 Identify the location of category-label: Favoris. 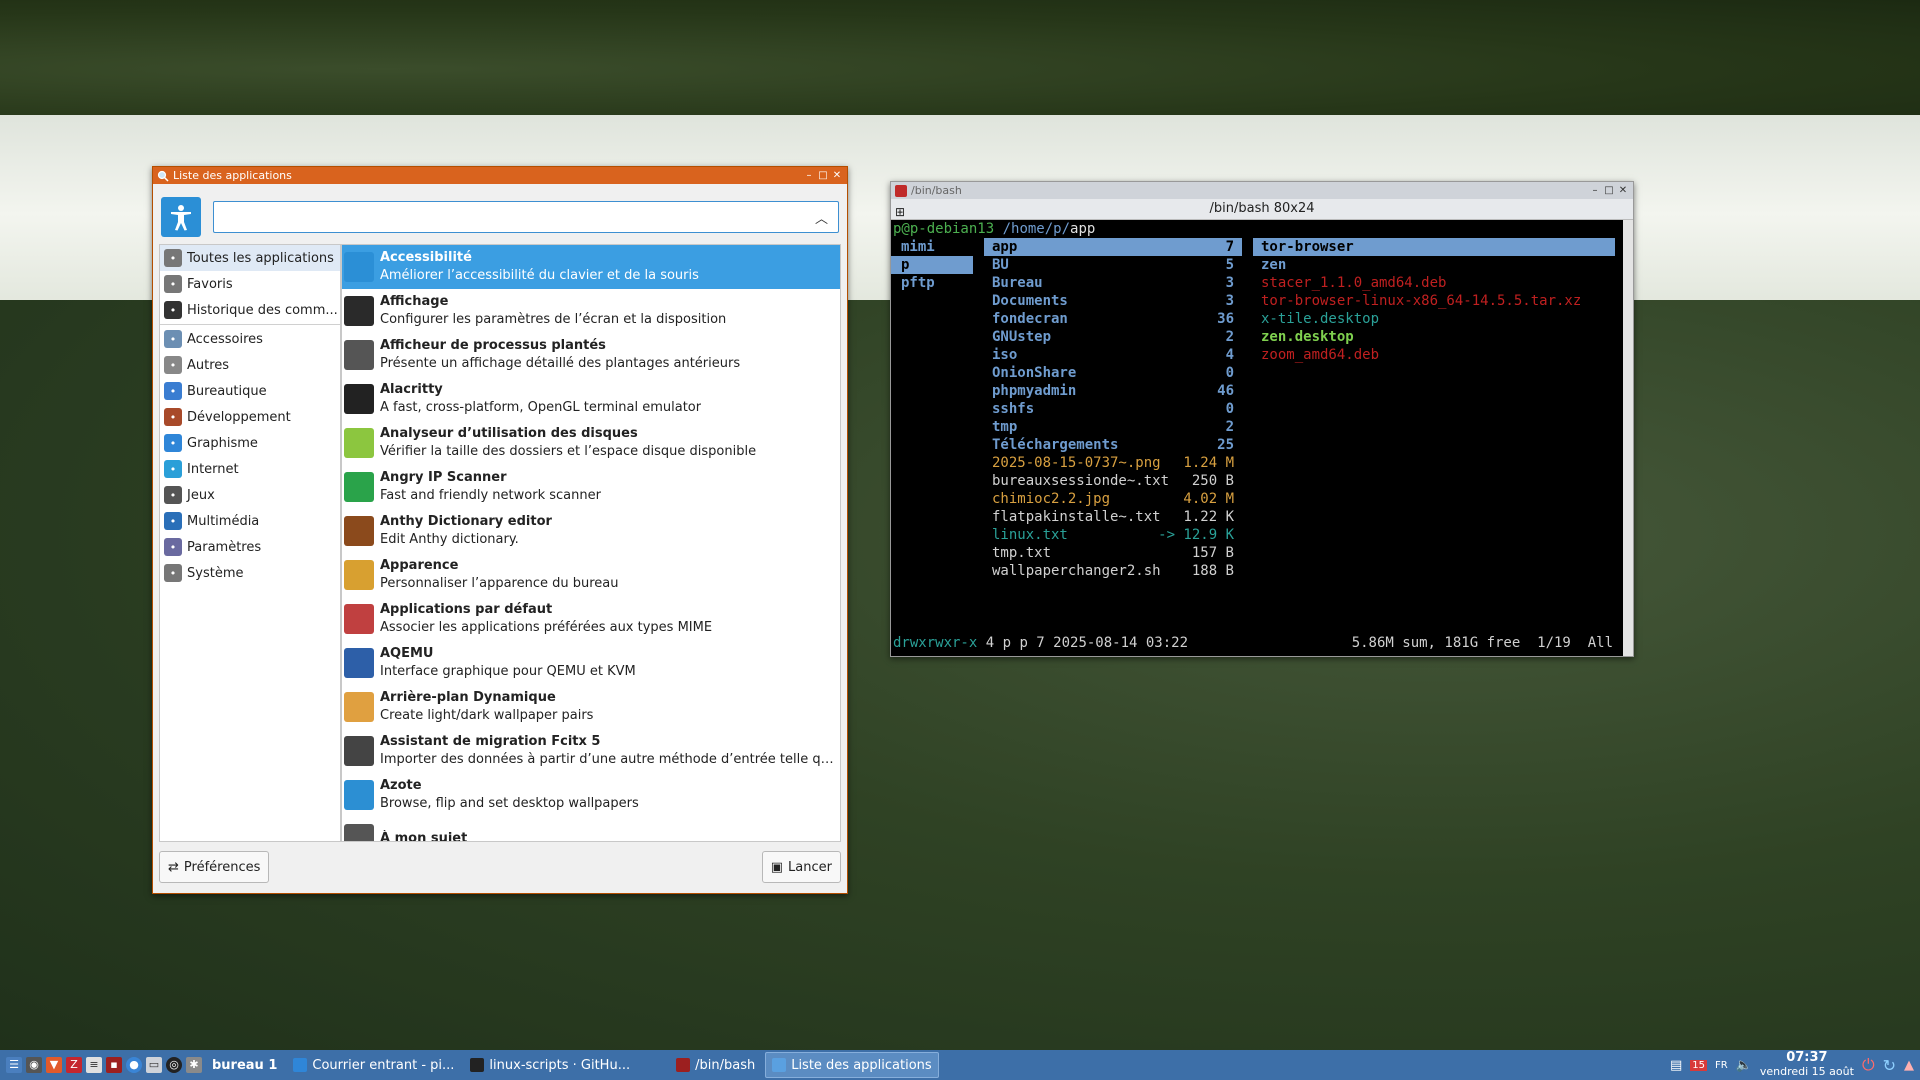
(210, 284).